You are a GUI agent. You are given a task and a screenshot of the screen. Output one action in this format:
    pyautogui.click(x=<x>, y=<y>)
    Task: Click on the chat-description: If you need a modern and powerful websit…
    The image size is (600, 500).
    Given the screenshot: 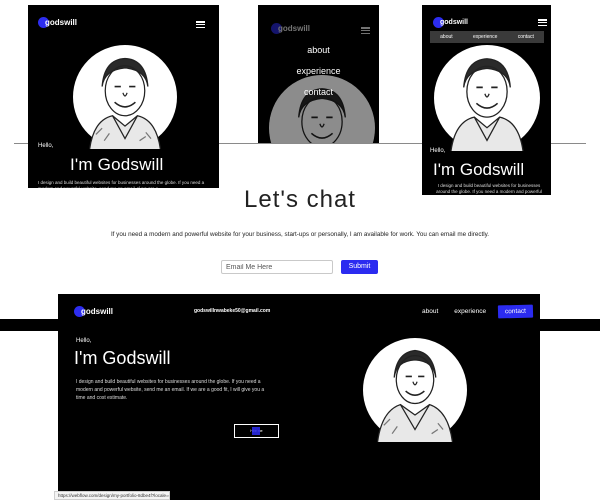 What is the action you would take?
    pyautogui.click(x=300, y=234)
    